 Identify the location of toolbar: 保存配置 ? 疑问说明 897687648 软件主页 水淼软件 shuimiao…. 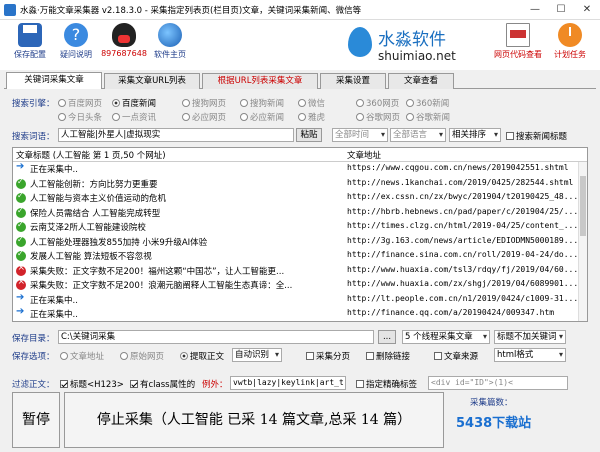
(300, 45).